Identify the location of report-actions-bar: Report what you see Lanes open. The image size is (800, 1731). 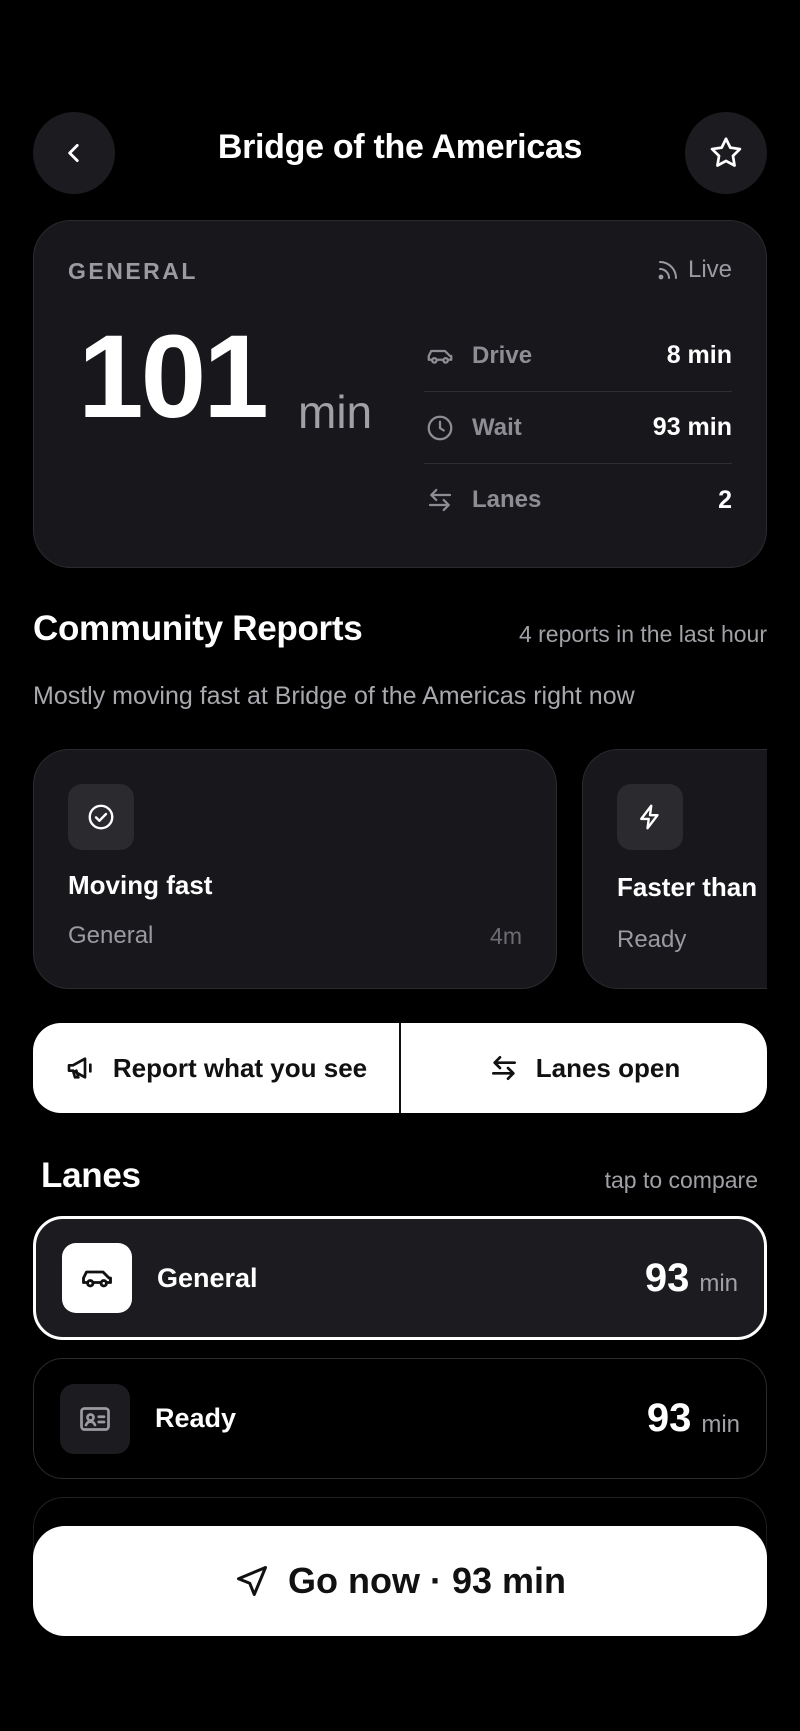
(400, 1068).